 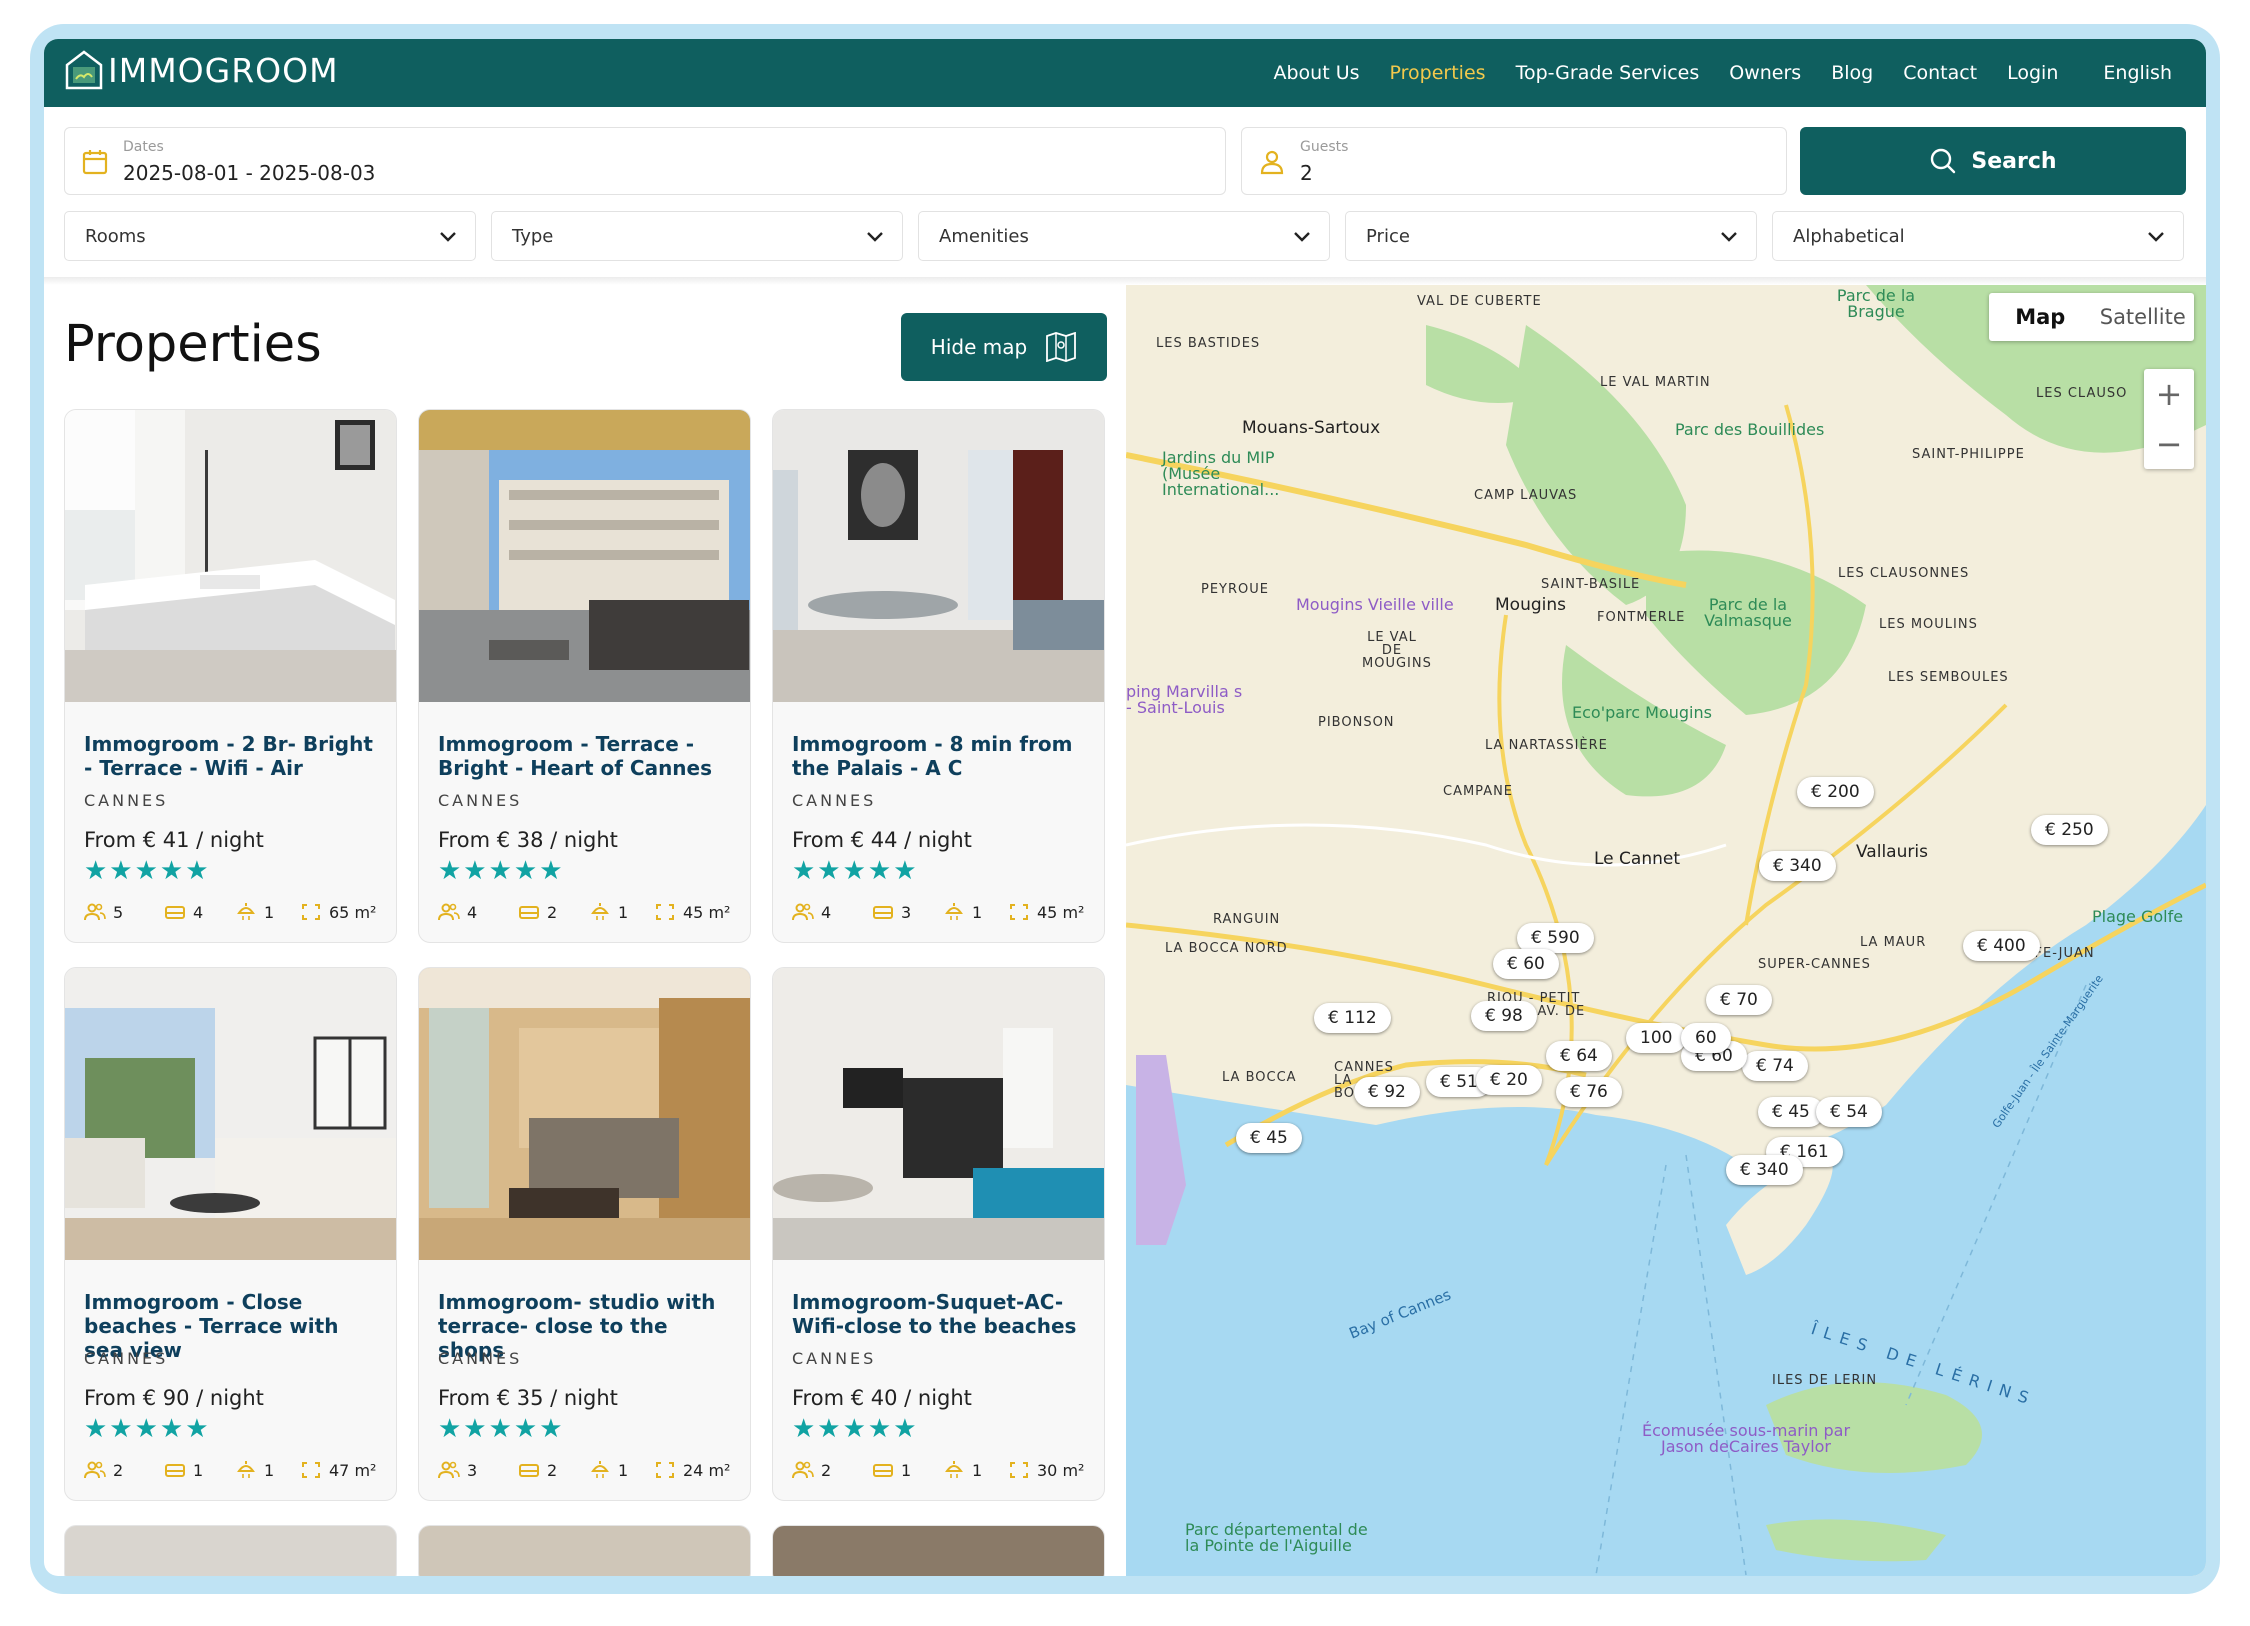 What do you see at coordinates (1739, 1000) in the screenshot?
I see `price-pin: € 70` at bounding box center [1739, 1000].